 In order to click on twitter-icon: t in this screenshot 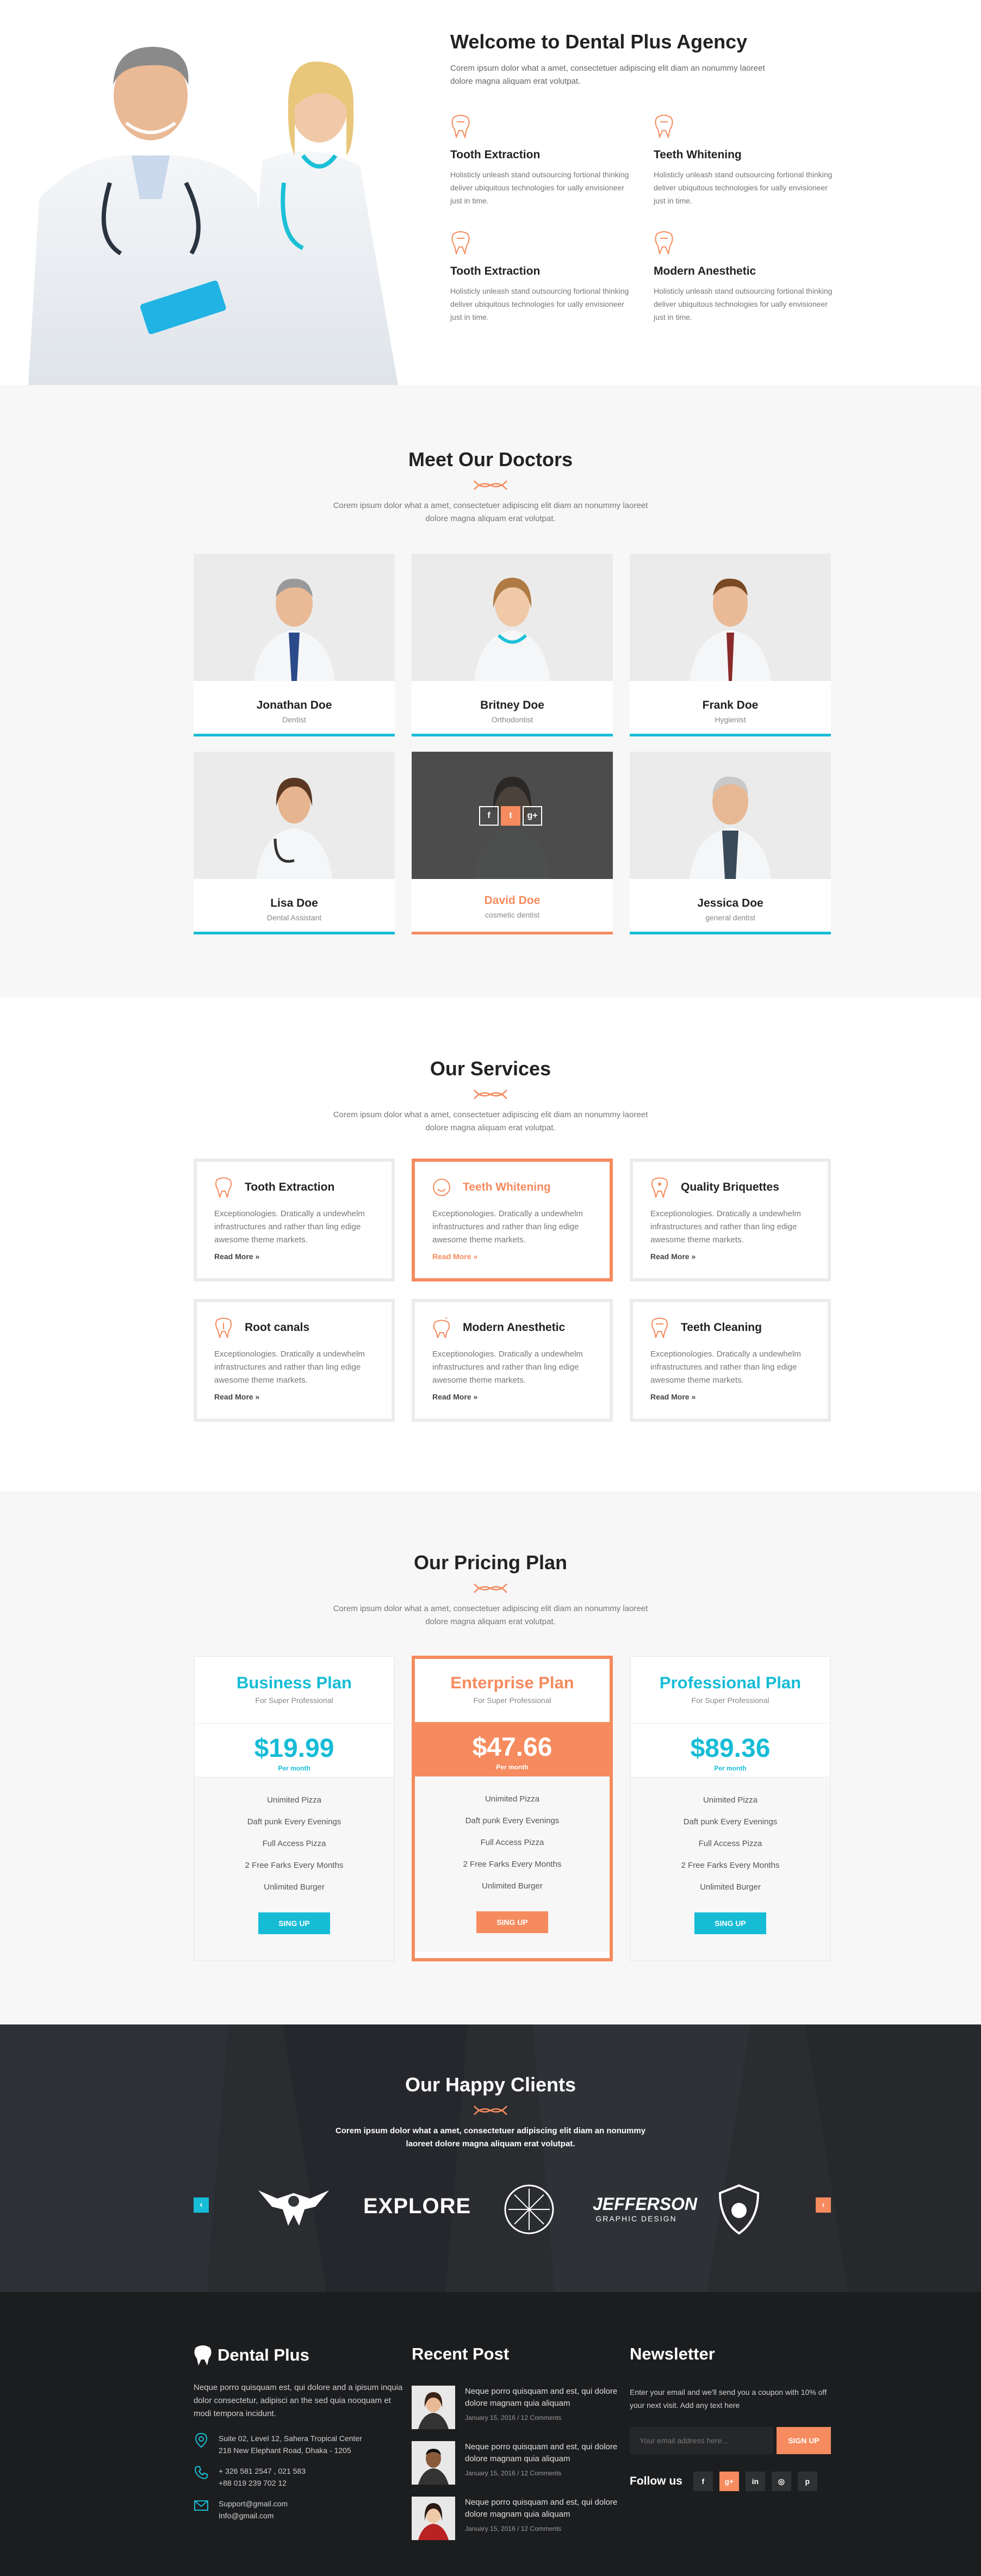, I will do `click(511, 816)`.